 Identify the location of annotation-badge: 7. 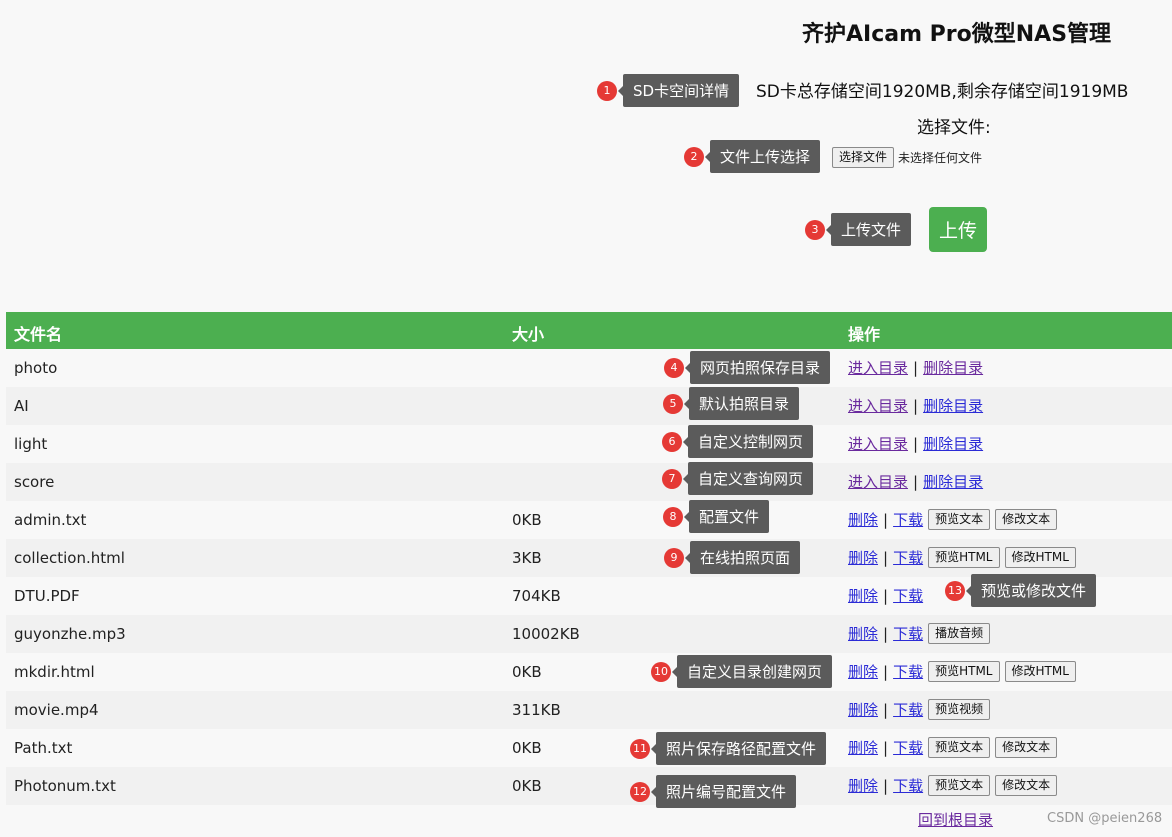
(672, 478).